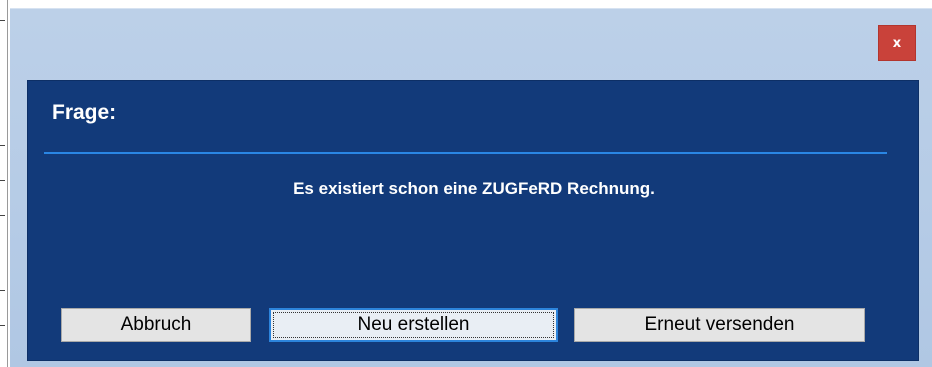 Image resolution: width=932 pixels, height=367 pixels. I want to click on resend-button: Erneut versenden, so click(719, 325).